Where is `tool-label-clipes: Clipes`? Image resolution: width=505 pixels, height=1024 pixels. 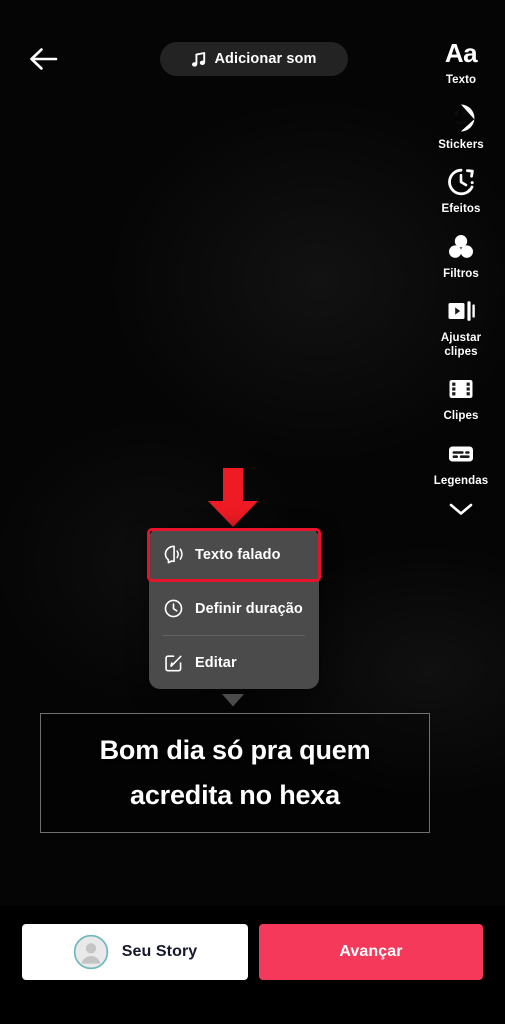 tool-label-clipes: Clipes is located at coordinates (461, 416).